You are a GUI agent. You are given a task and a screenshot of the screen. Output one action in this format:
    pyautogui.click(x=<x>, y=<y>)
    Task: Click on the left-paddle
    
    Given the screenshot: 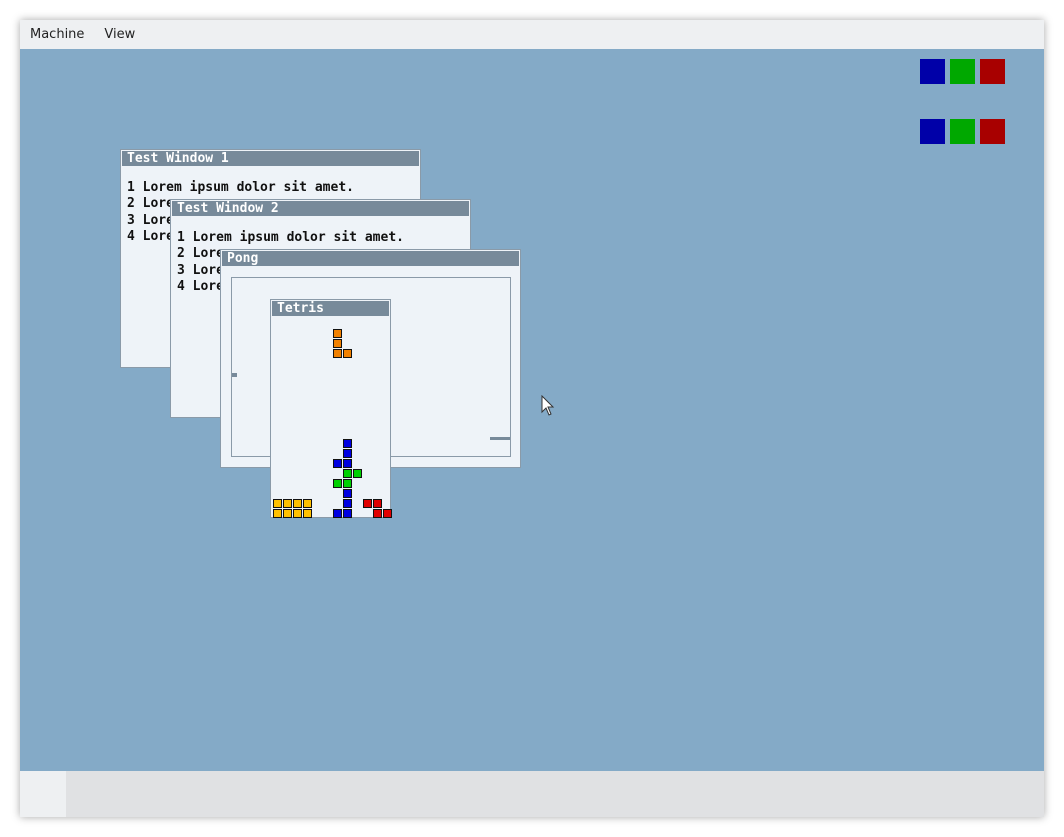 What is the action you would take?
    pyautogui.click(x=234, y=375)
    